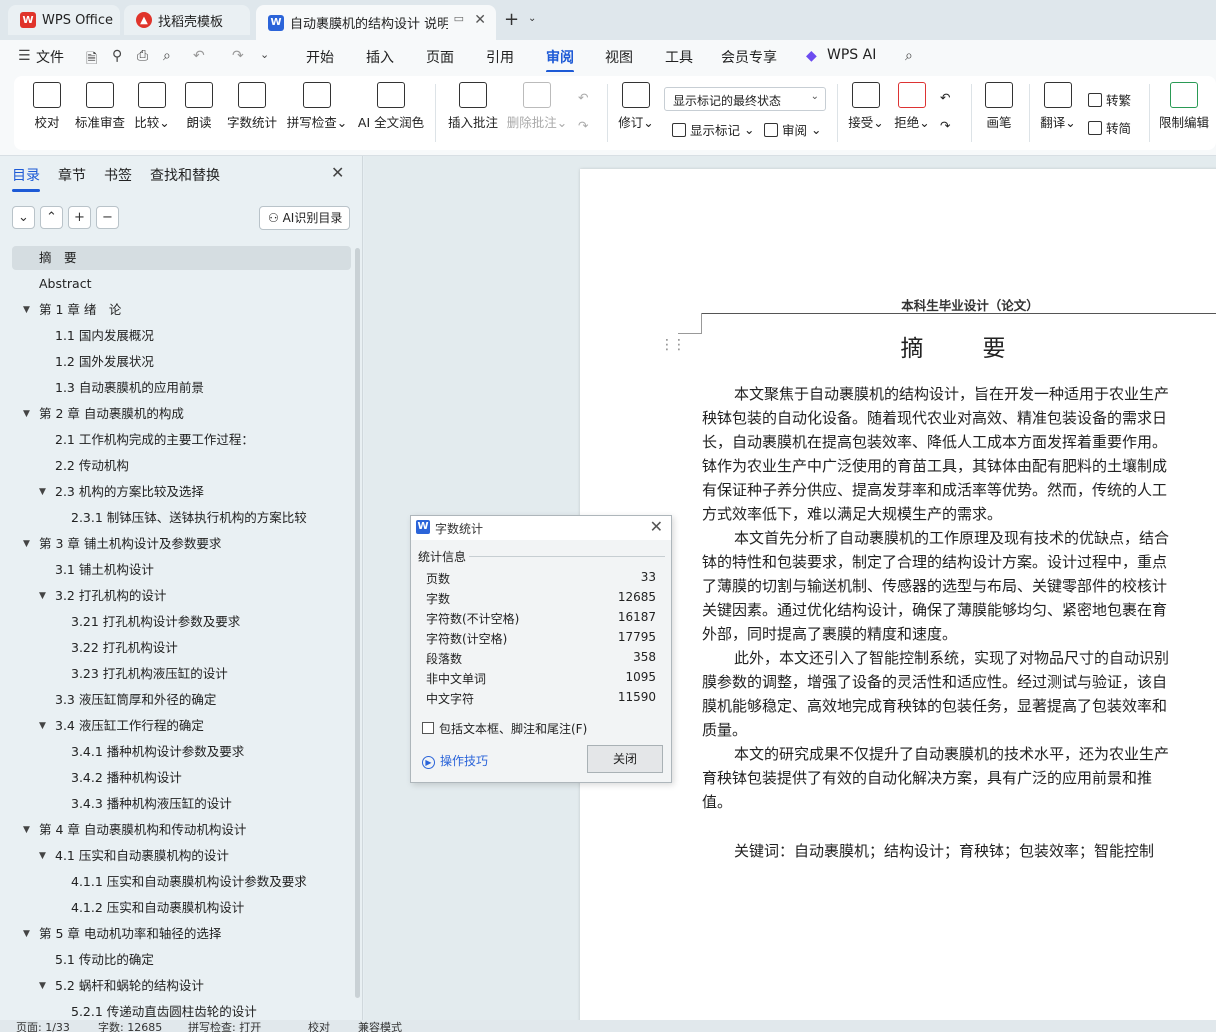 This screenshot has height=1032, width=1216. I want to click on menu-wps-ai: WPS AI, so click(851, 55).